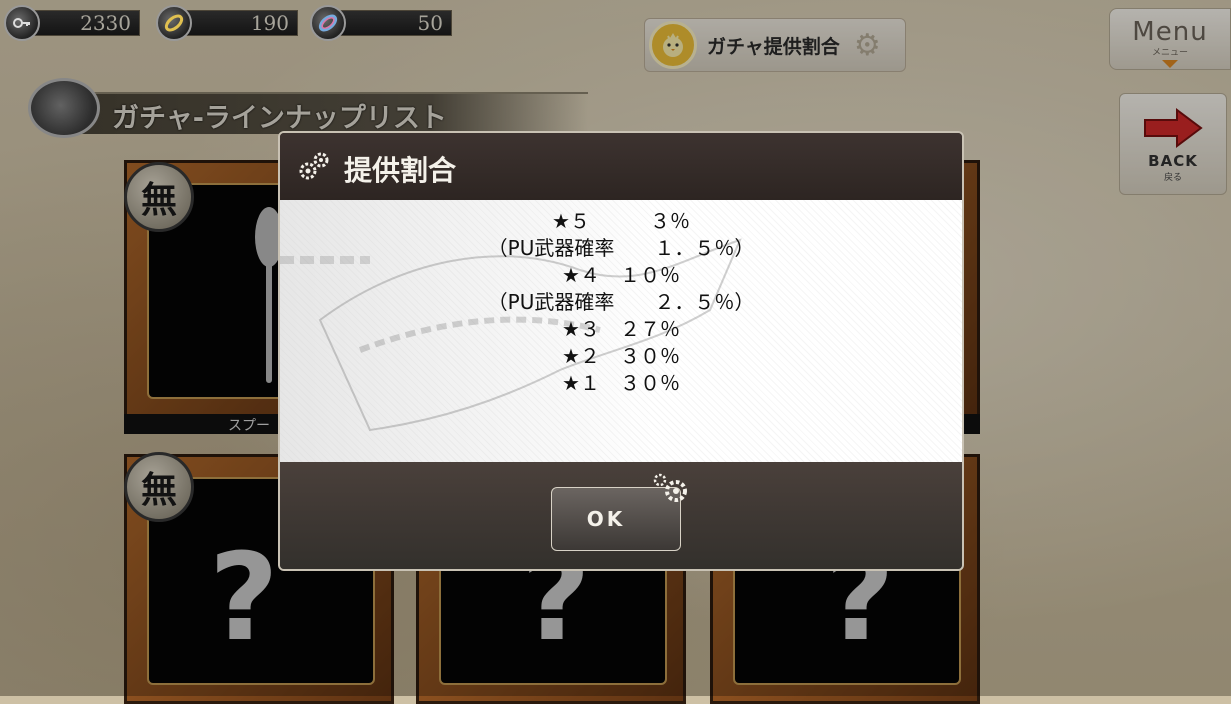 This screenshot has width=1231, height=704. I want to click on rate-line: ★１ ３０％, so click(621, 383).